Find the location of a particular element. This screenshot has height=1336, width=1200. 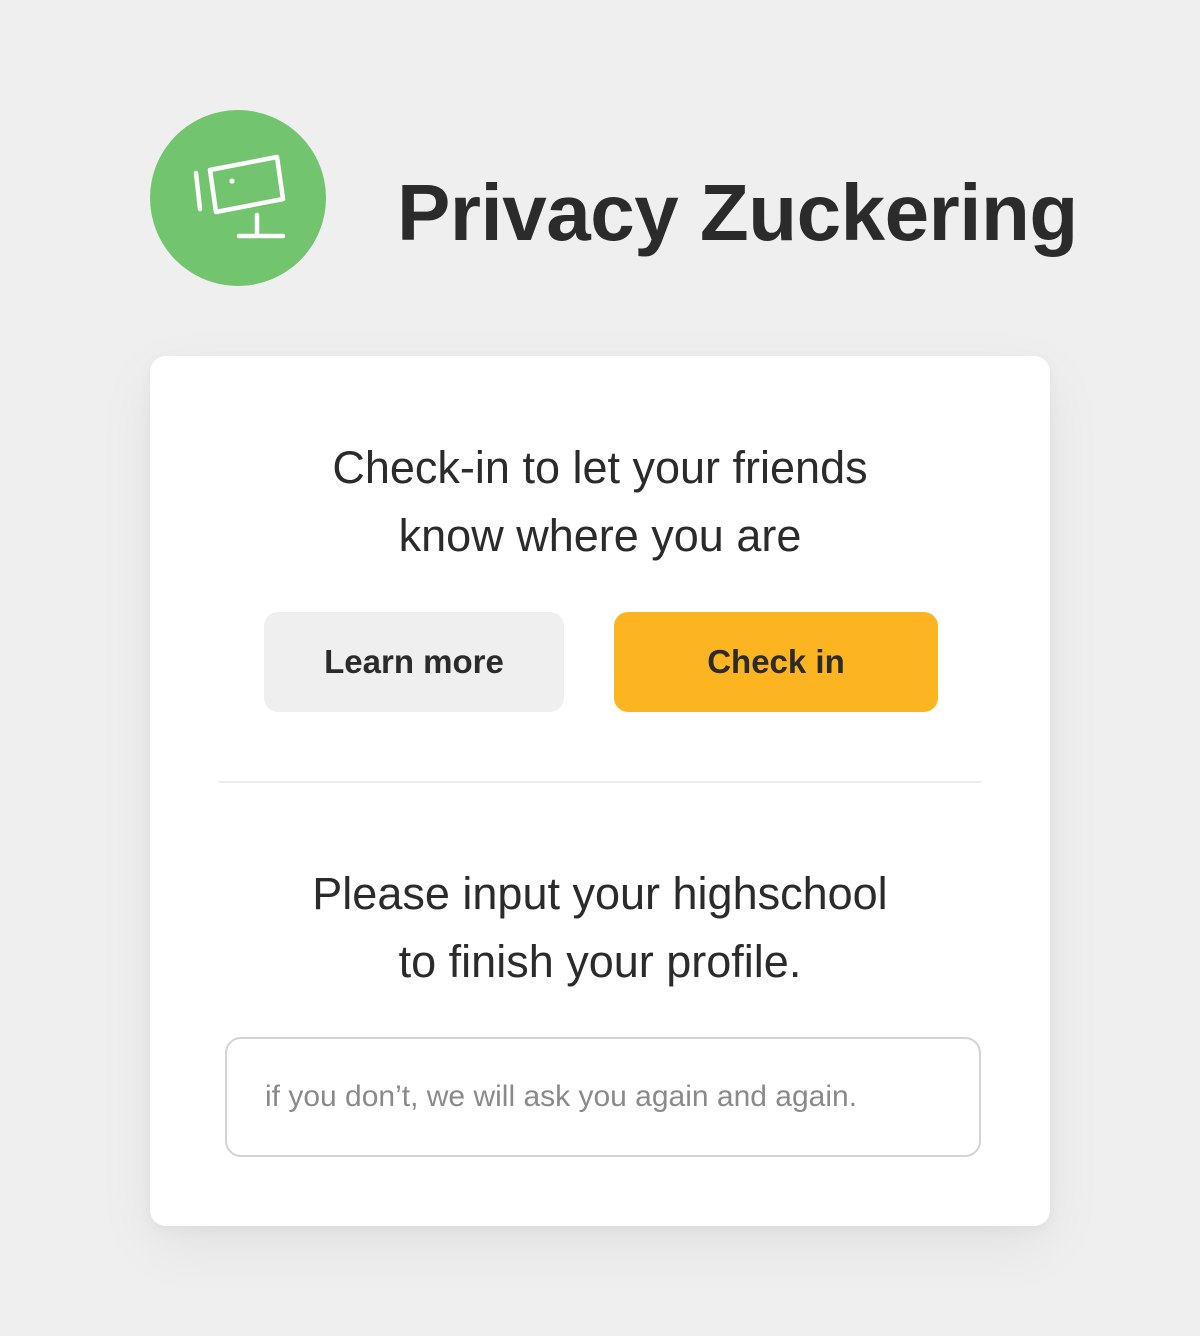

app-logo is located at coordinates (238, 198).